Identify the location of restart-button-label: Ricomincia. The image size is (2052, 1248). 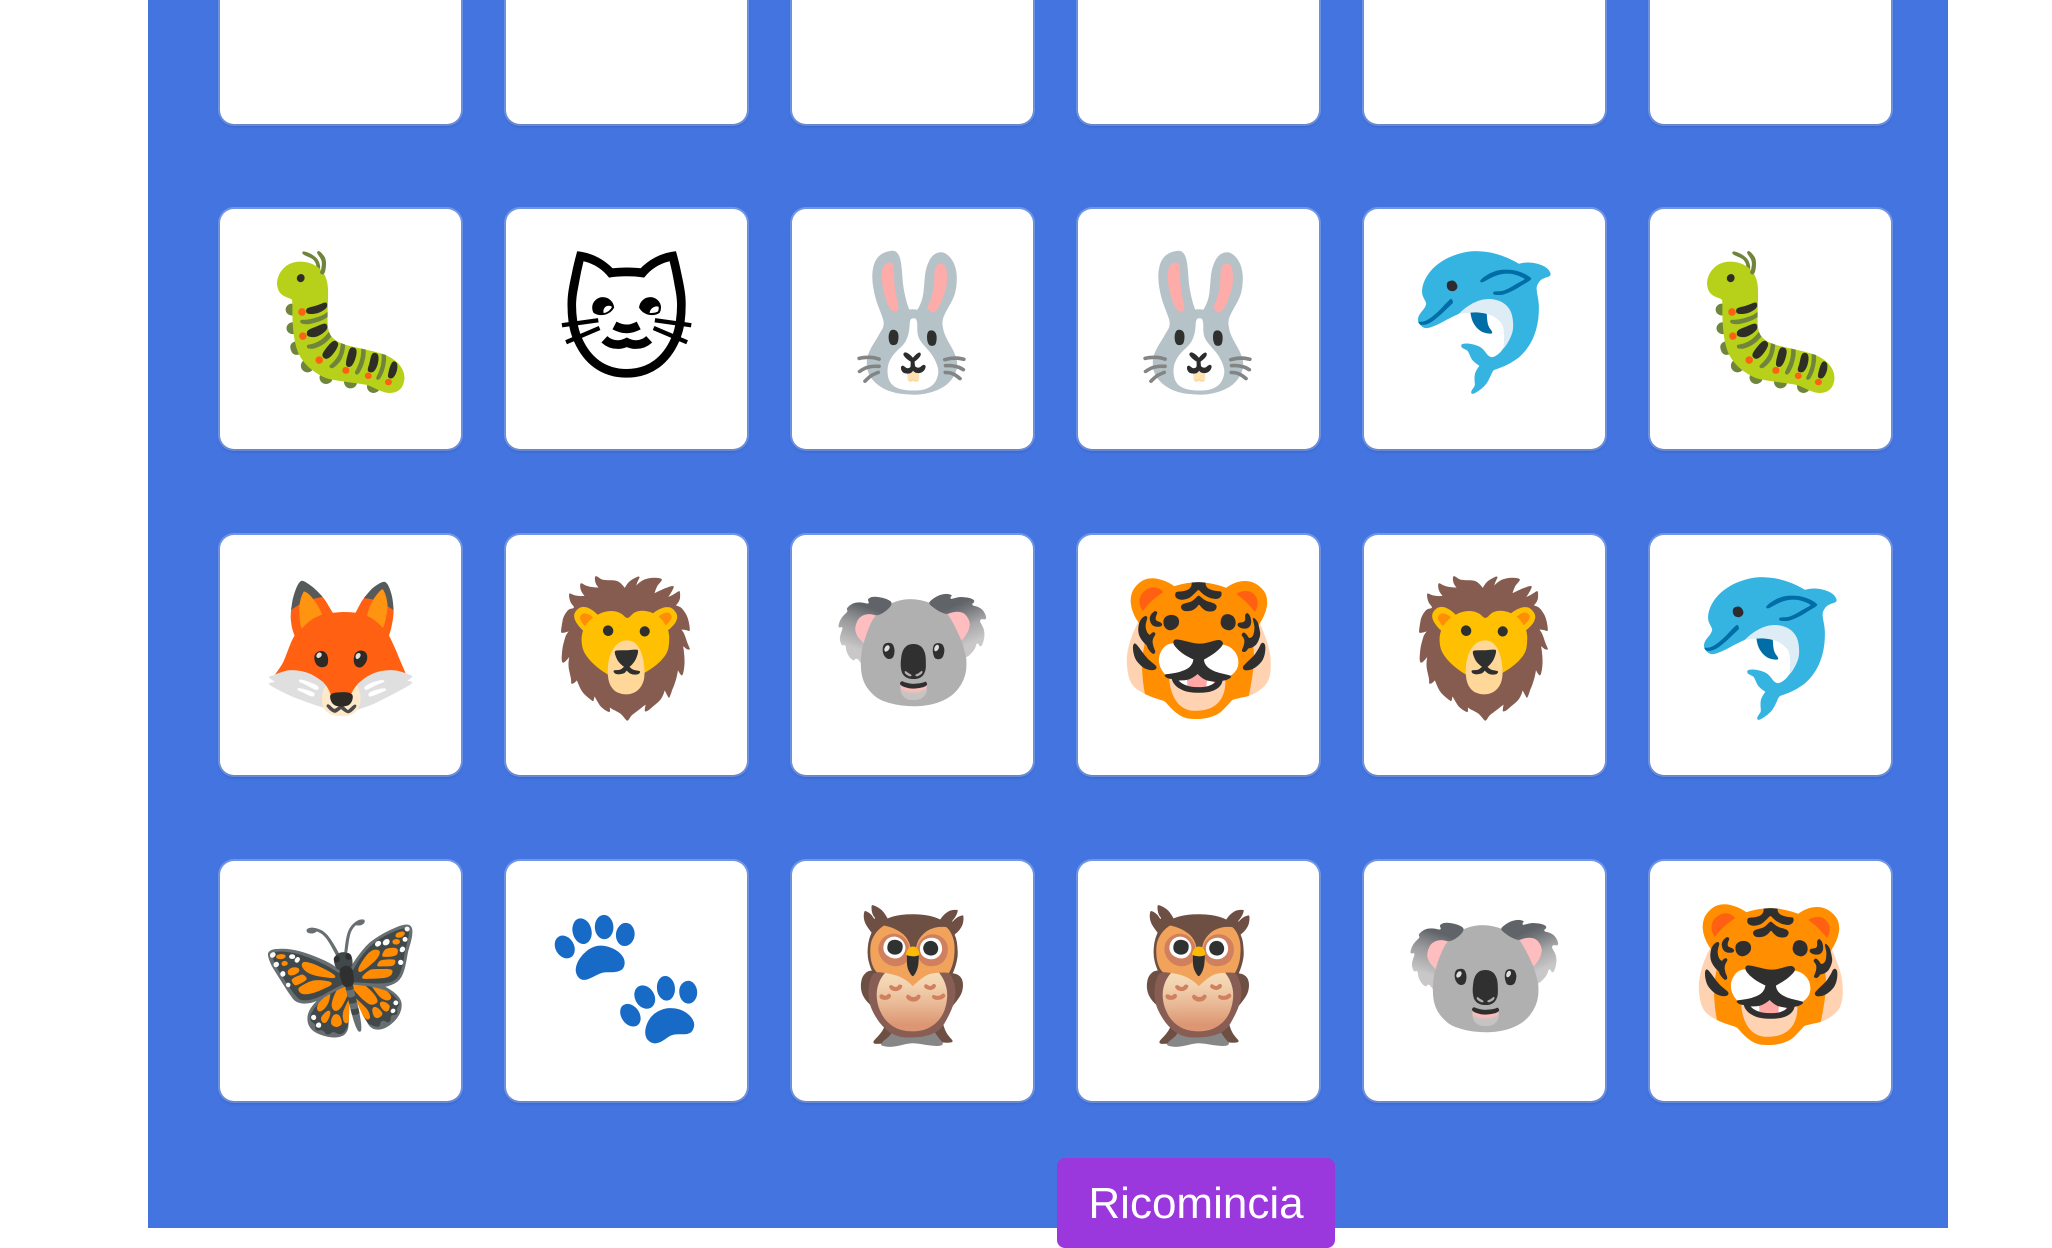
(1196, 1203).